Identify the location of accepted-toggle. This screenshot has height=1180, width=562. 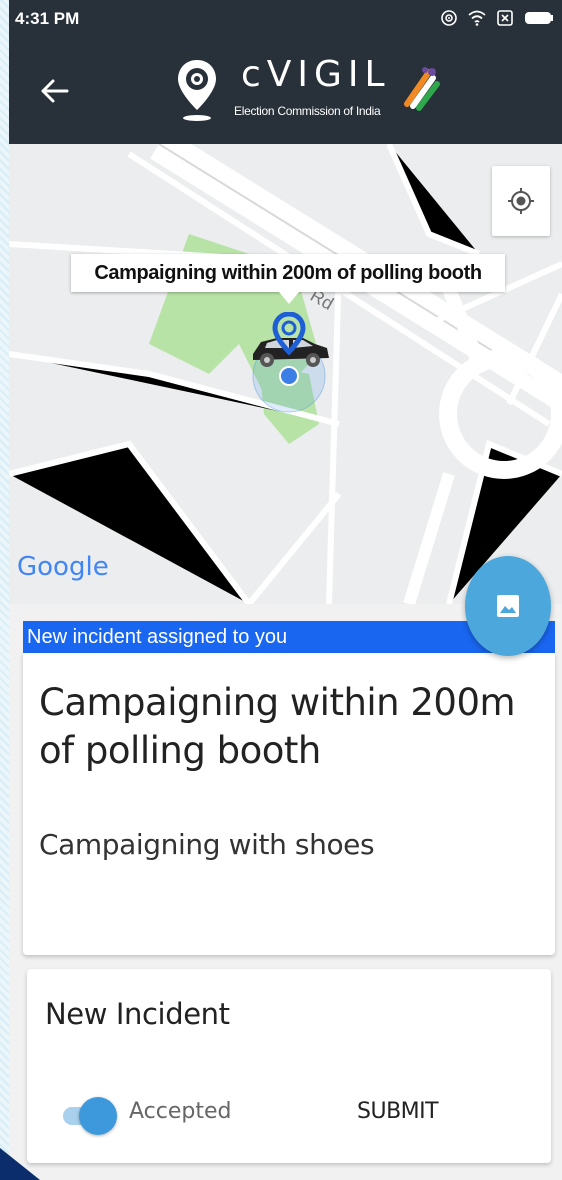
(90, 1116).